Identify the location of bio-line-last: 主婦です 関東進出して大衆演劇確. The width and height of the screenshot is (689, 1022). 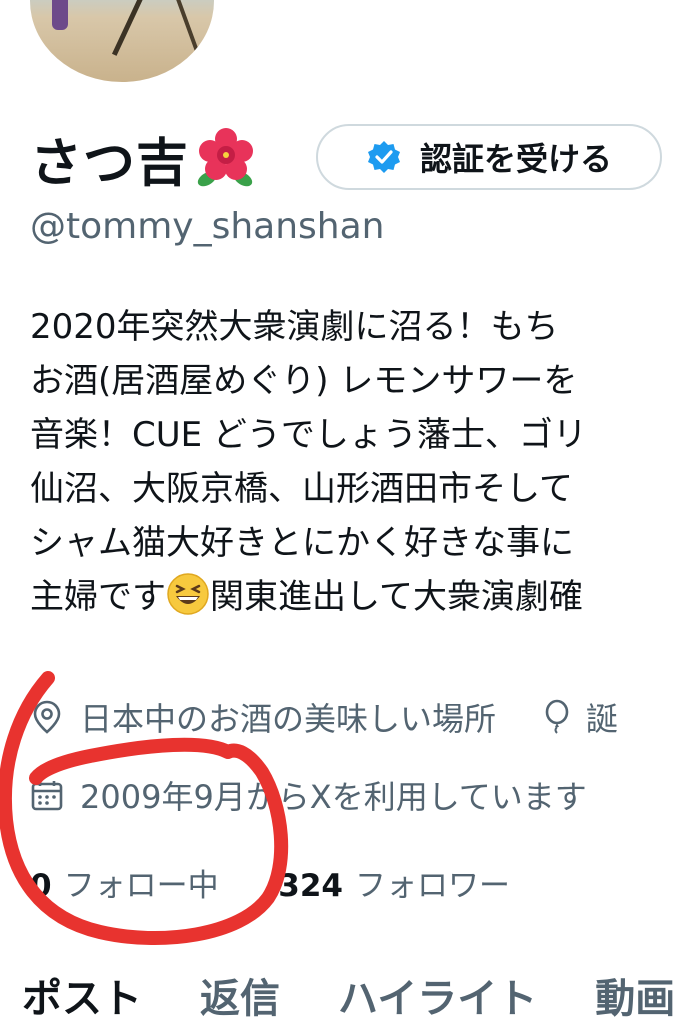
(359, 597).